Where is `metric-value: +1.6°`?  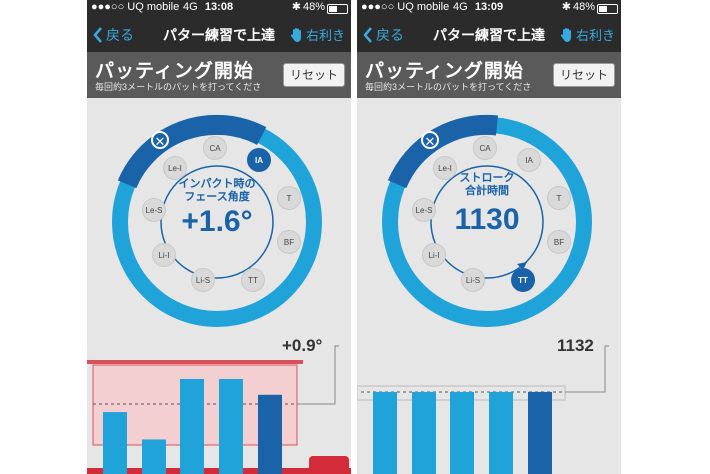 metric-value: +1.6° is located at coordinates (217, 221).